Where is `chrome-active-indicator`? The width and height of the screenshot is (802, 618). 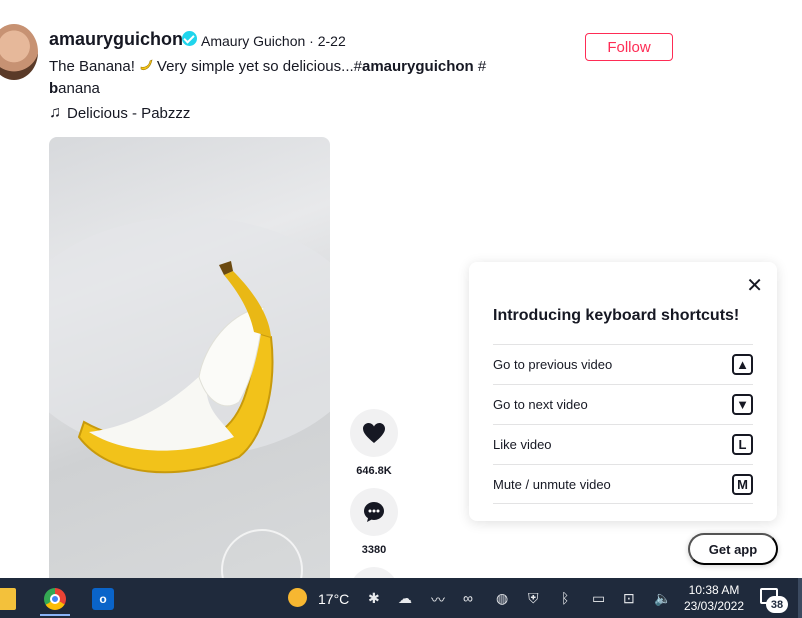 chrome-active-indicator is located at coordinates (55, 615).